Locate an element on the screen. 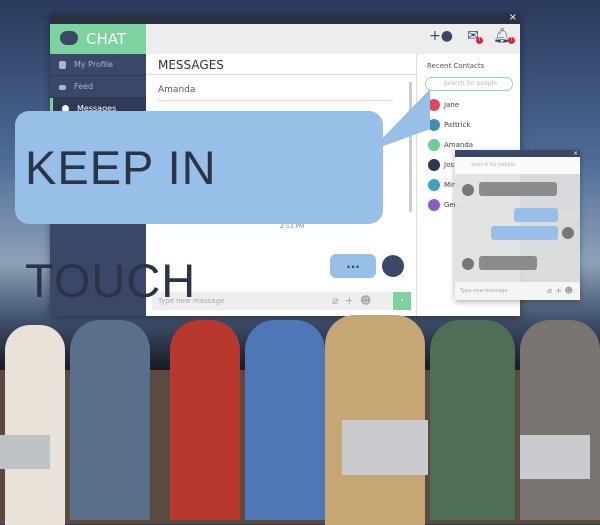 This screenshot has width=600, height=525. recent-contacts-heading: Recent Contacts is located at coordinates (456, 66).